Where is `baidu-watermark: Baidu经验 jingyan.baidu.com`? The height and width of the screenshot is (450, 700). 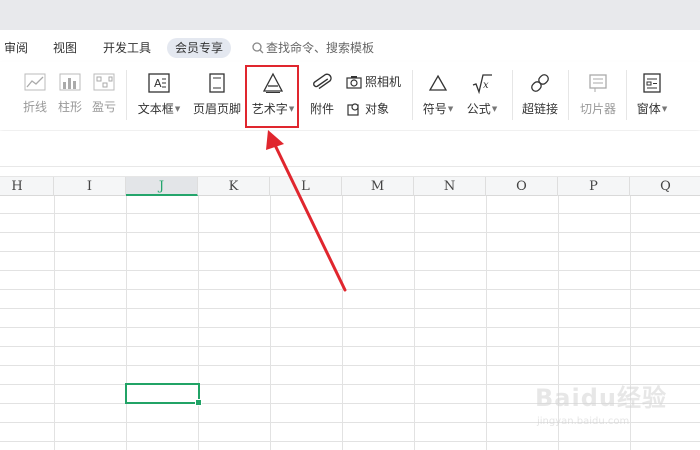
baidu-watermark: Baidu经验 jingyan.baidu.com is located at coordinates (615, 408).